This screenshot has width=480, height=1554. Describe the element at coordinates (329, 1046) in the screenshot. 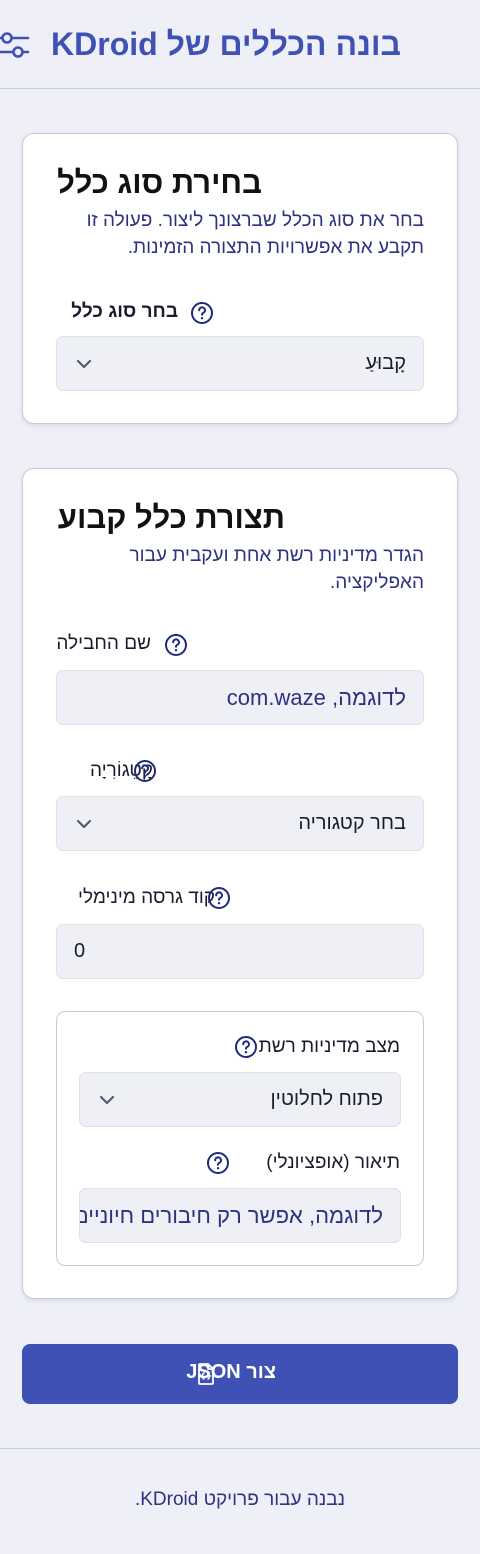

I see `policy-mode-label: מצב מדיניות רשת` at that location.